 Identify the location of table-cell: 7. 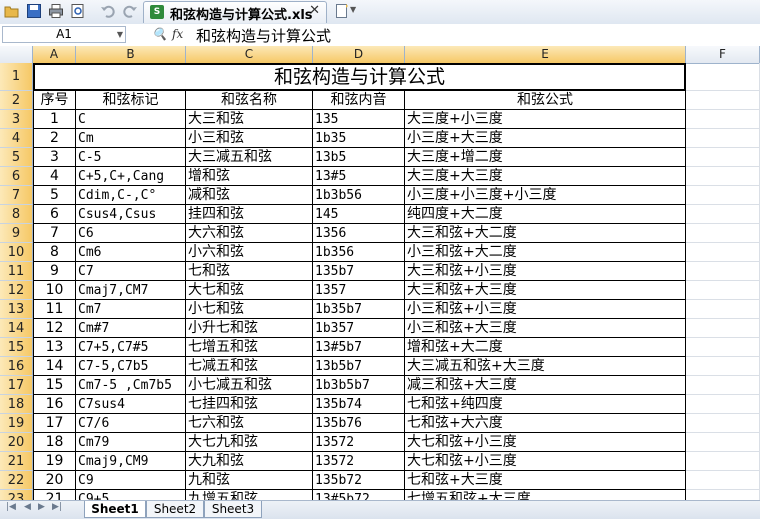
(54, 233).